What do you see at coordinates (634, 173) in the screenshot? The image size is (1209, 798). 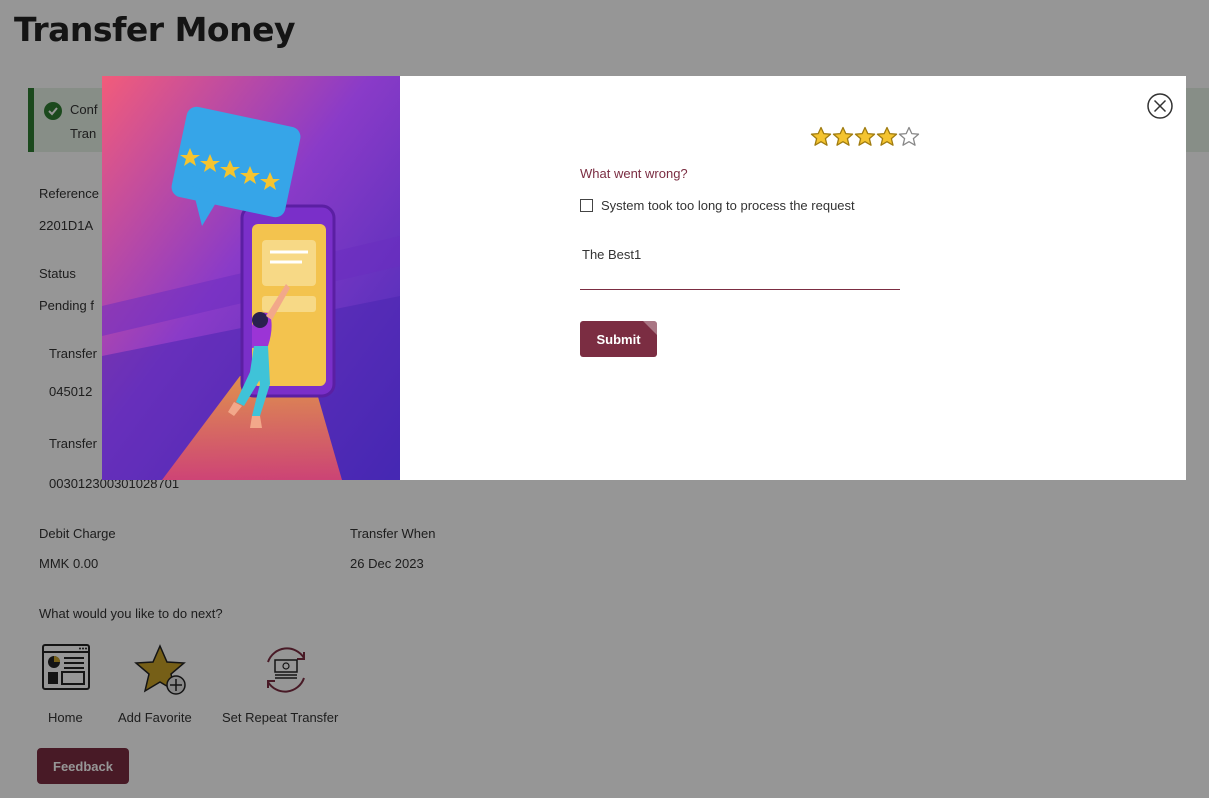 I see `what-went-wrong-label: What went wrong?` at bounding box center [634, 173].